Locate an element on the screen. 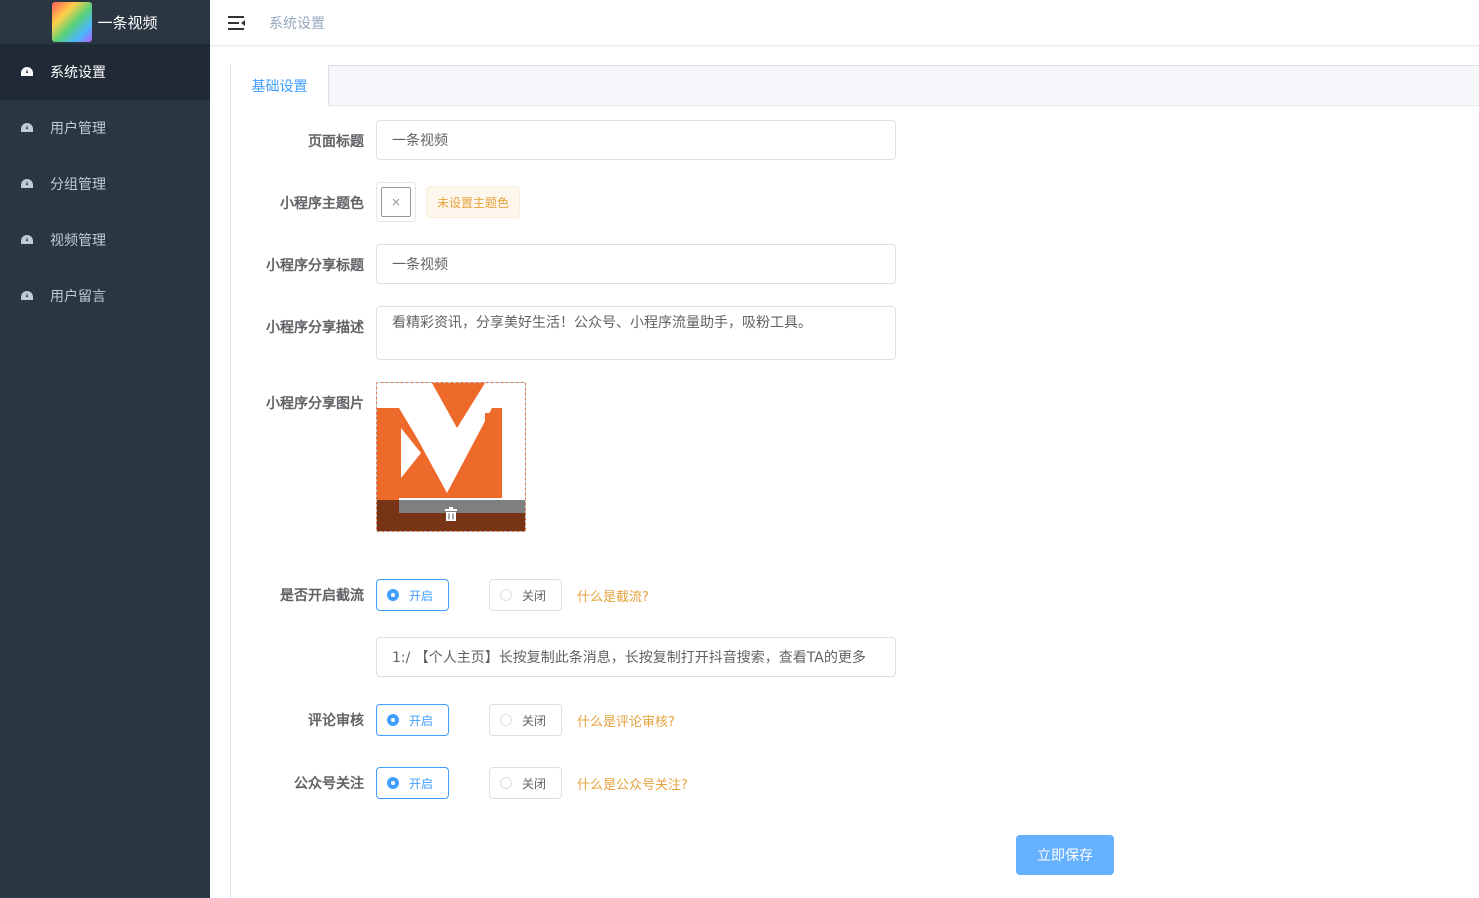 The image size is (1479, 898). app-name: 一条视频 is located at coordinates (127, 22).